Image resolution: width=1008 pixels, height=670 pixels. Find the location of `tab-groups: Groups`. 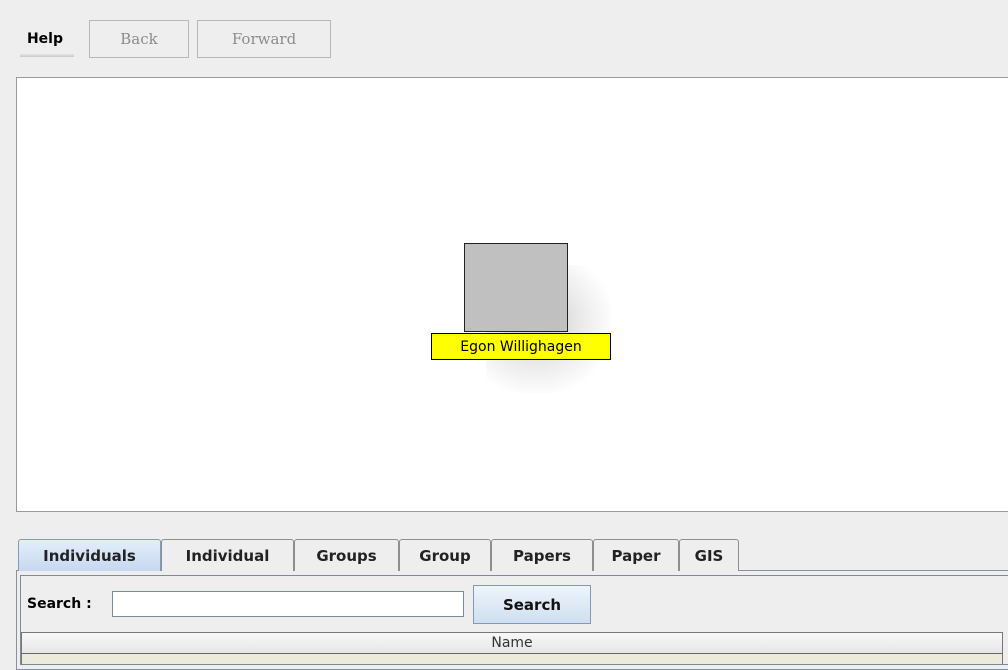

tab-groups: Groups is located at coordinates (346, 555).